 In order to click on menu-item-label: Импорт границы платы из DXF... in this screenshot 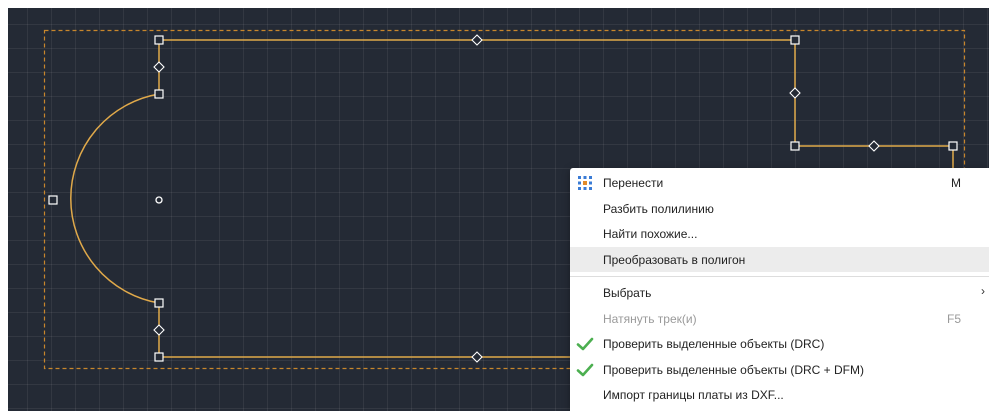, I will do `click(693, 395)`.